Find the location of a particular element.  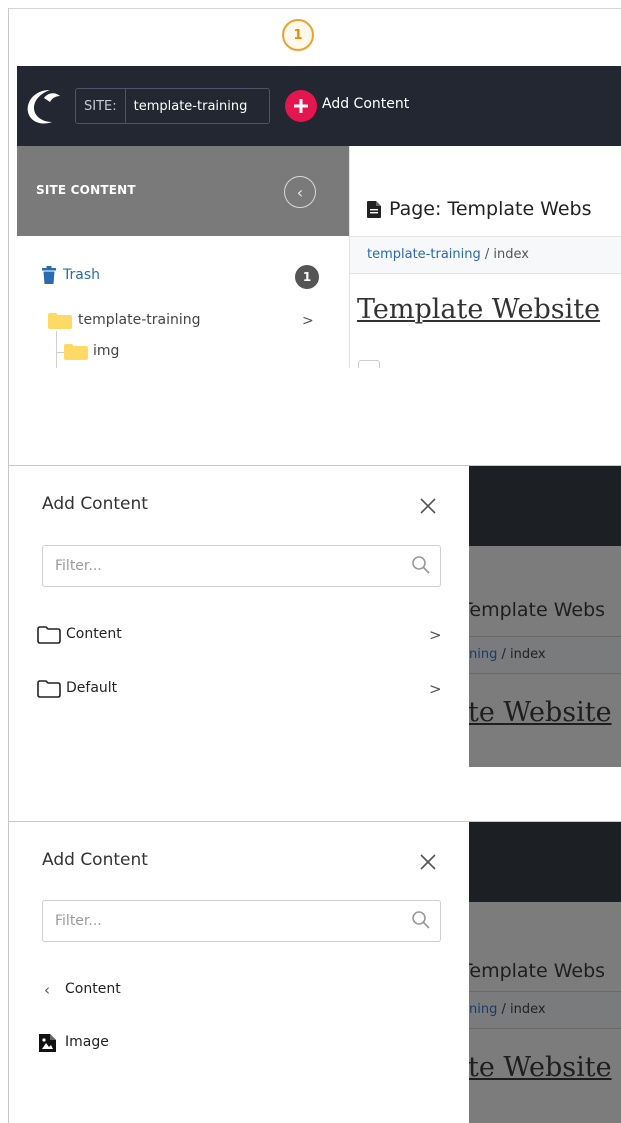

category-content: Content is located at coordinates (94, 634).